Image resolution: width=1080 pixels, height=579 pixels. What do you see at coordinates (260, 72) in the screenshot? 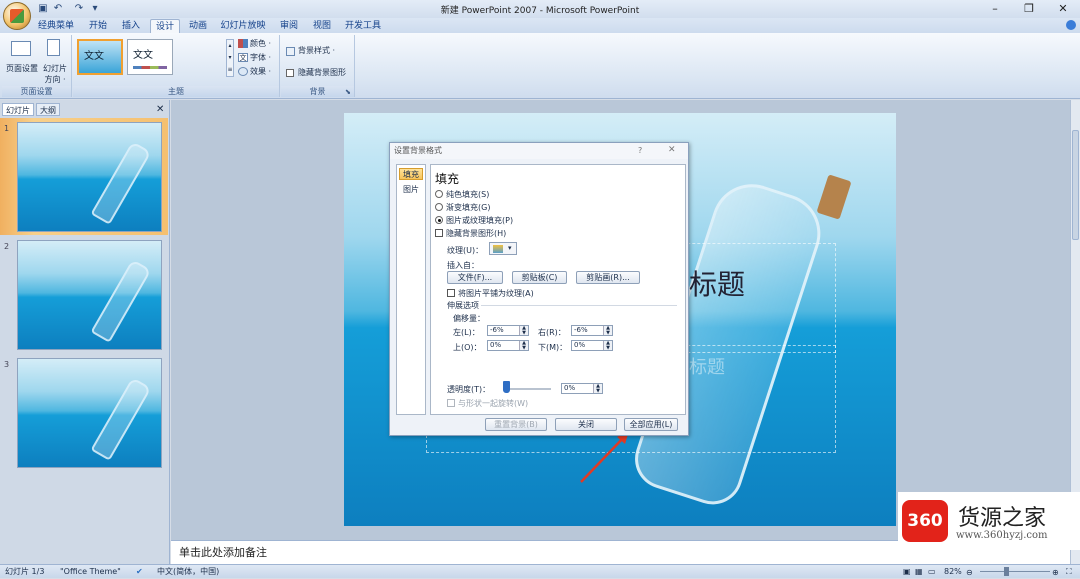
I see `effects-button: 效果 ·` at bounding box center [260, 72].